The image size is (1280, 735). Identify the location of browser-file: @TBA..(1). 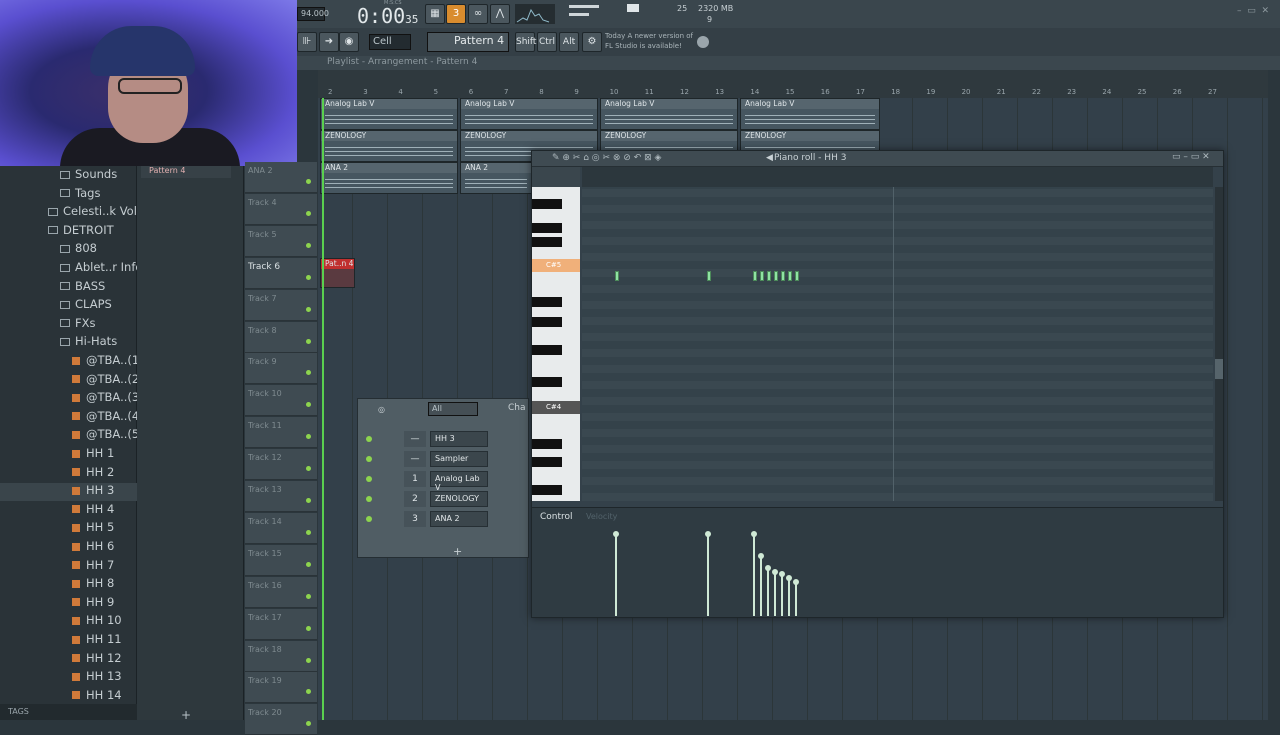
(108, 362).